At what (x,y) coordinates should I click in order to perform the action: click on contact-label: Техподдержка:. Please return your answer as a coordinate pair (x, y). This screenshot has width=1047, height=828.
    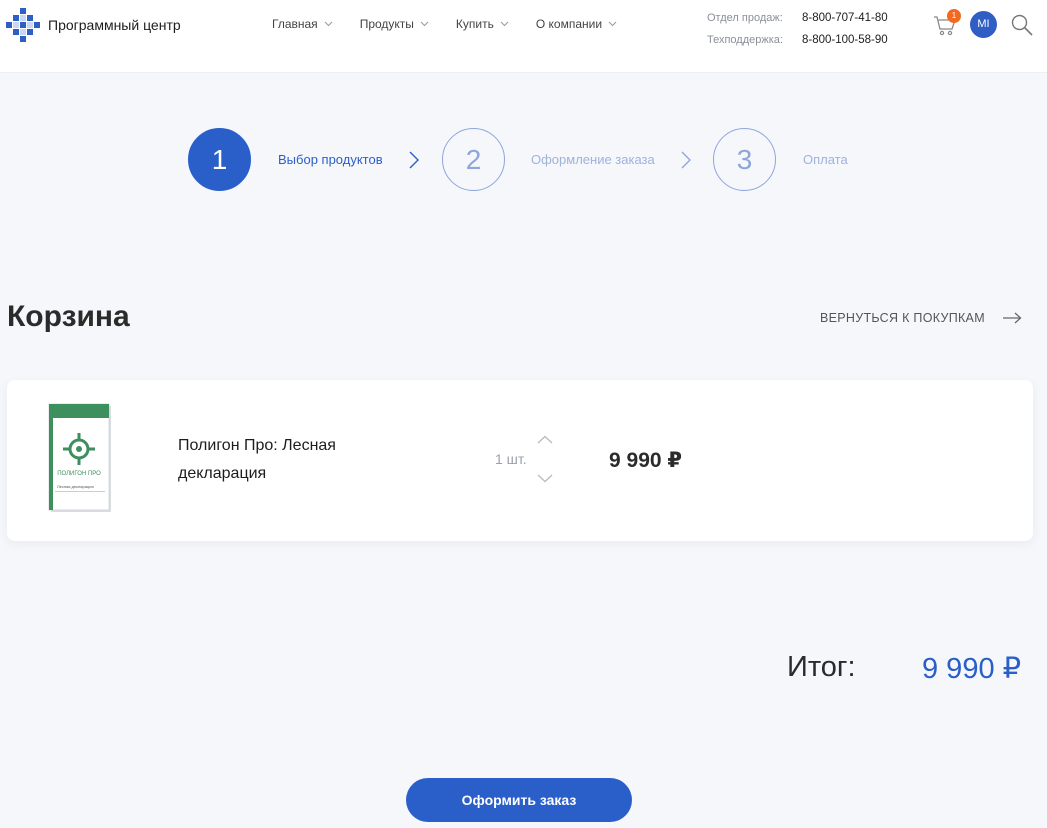
    Looking at the image, I should click on (745, 40).